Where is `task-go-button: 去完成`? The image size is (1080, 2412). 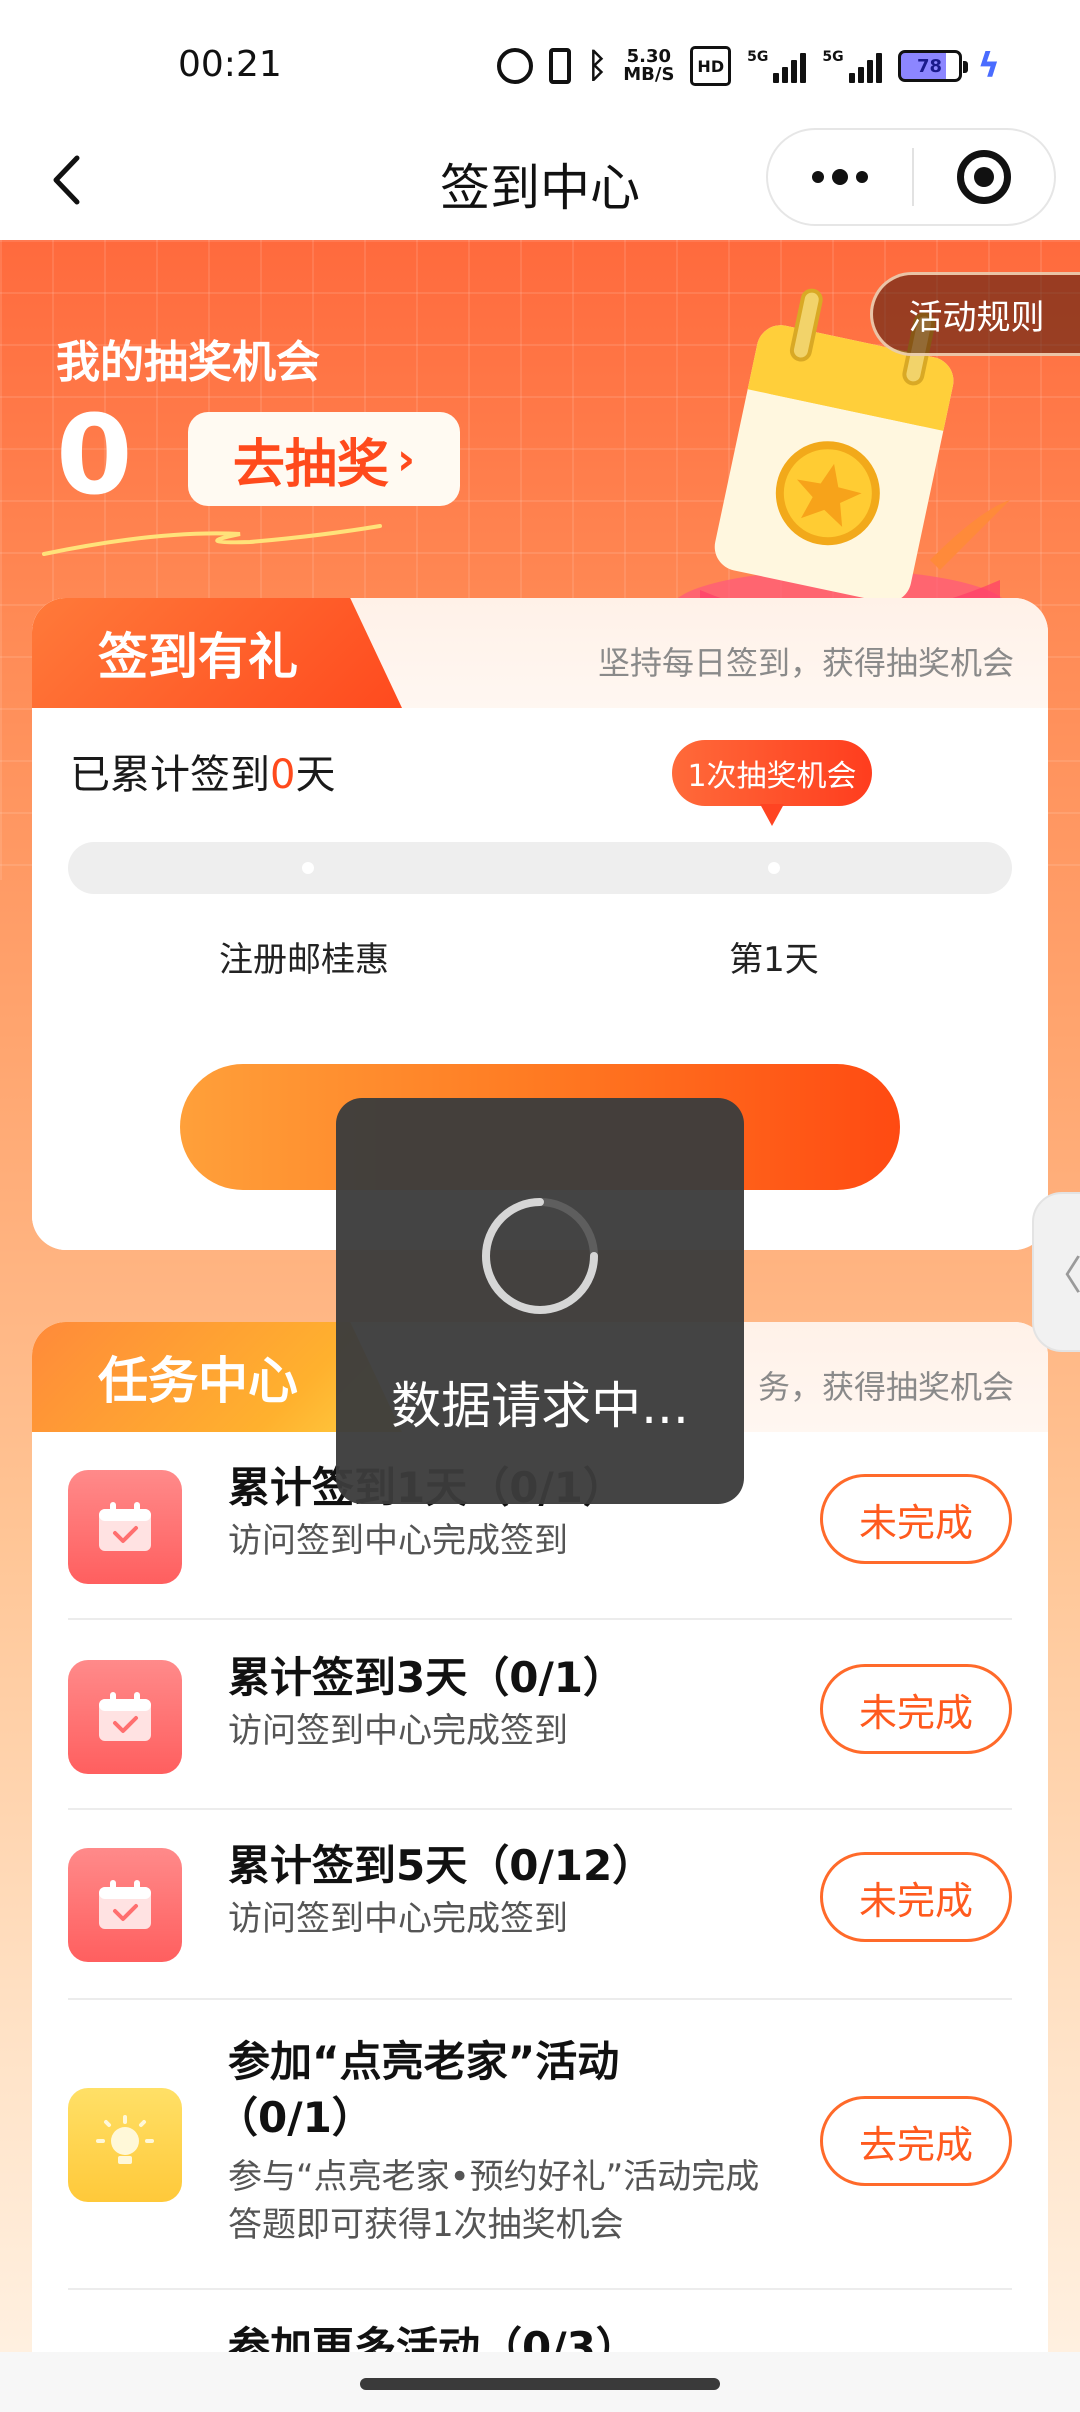
task-go-button: 去完成 is located at coordinates (916, 2141).